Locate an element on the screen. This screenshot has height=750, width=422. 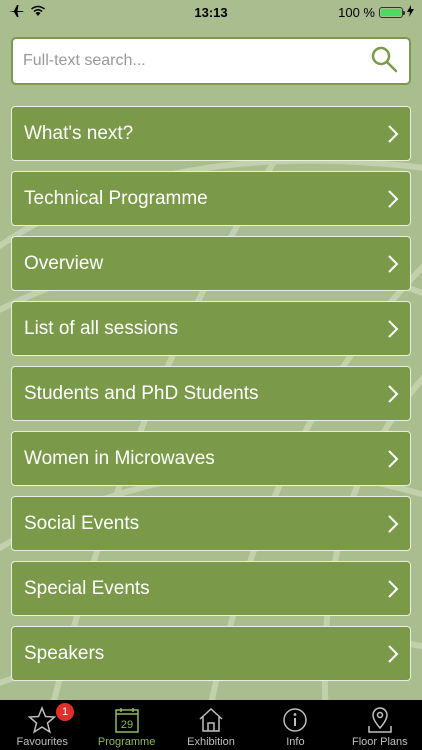
menu-item: List of all sessions is located at coordinates (211, 328).